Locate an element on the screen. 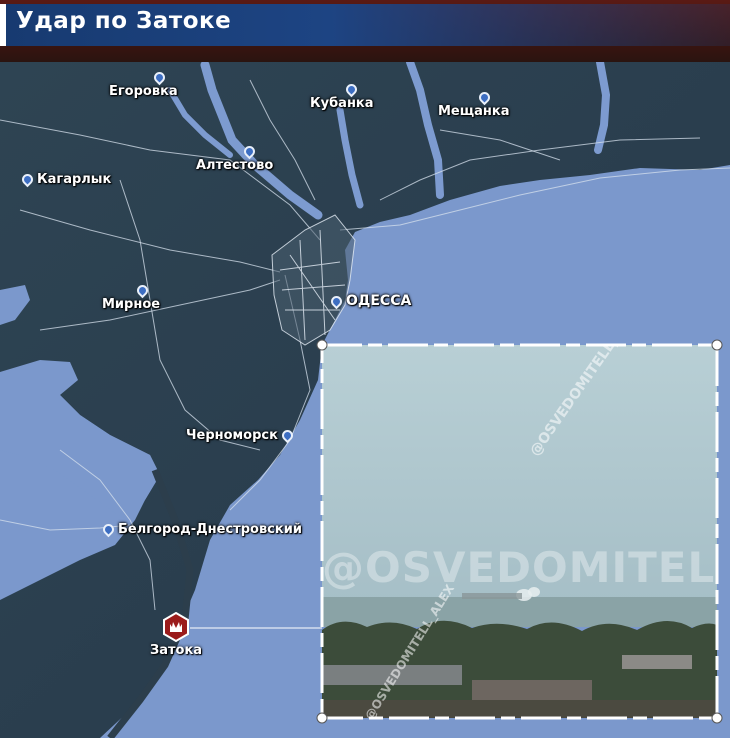 The width and height of the screenshot is (730, 738). place-label: Черноморск is located at coordinates (232, 435).